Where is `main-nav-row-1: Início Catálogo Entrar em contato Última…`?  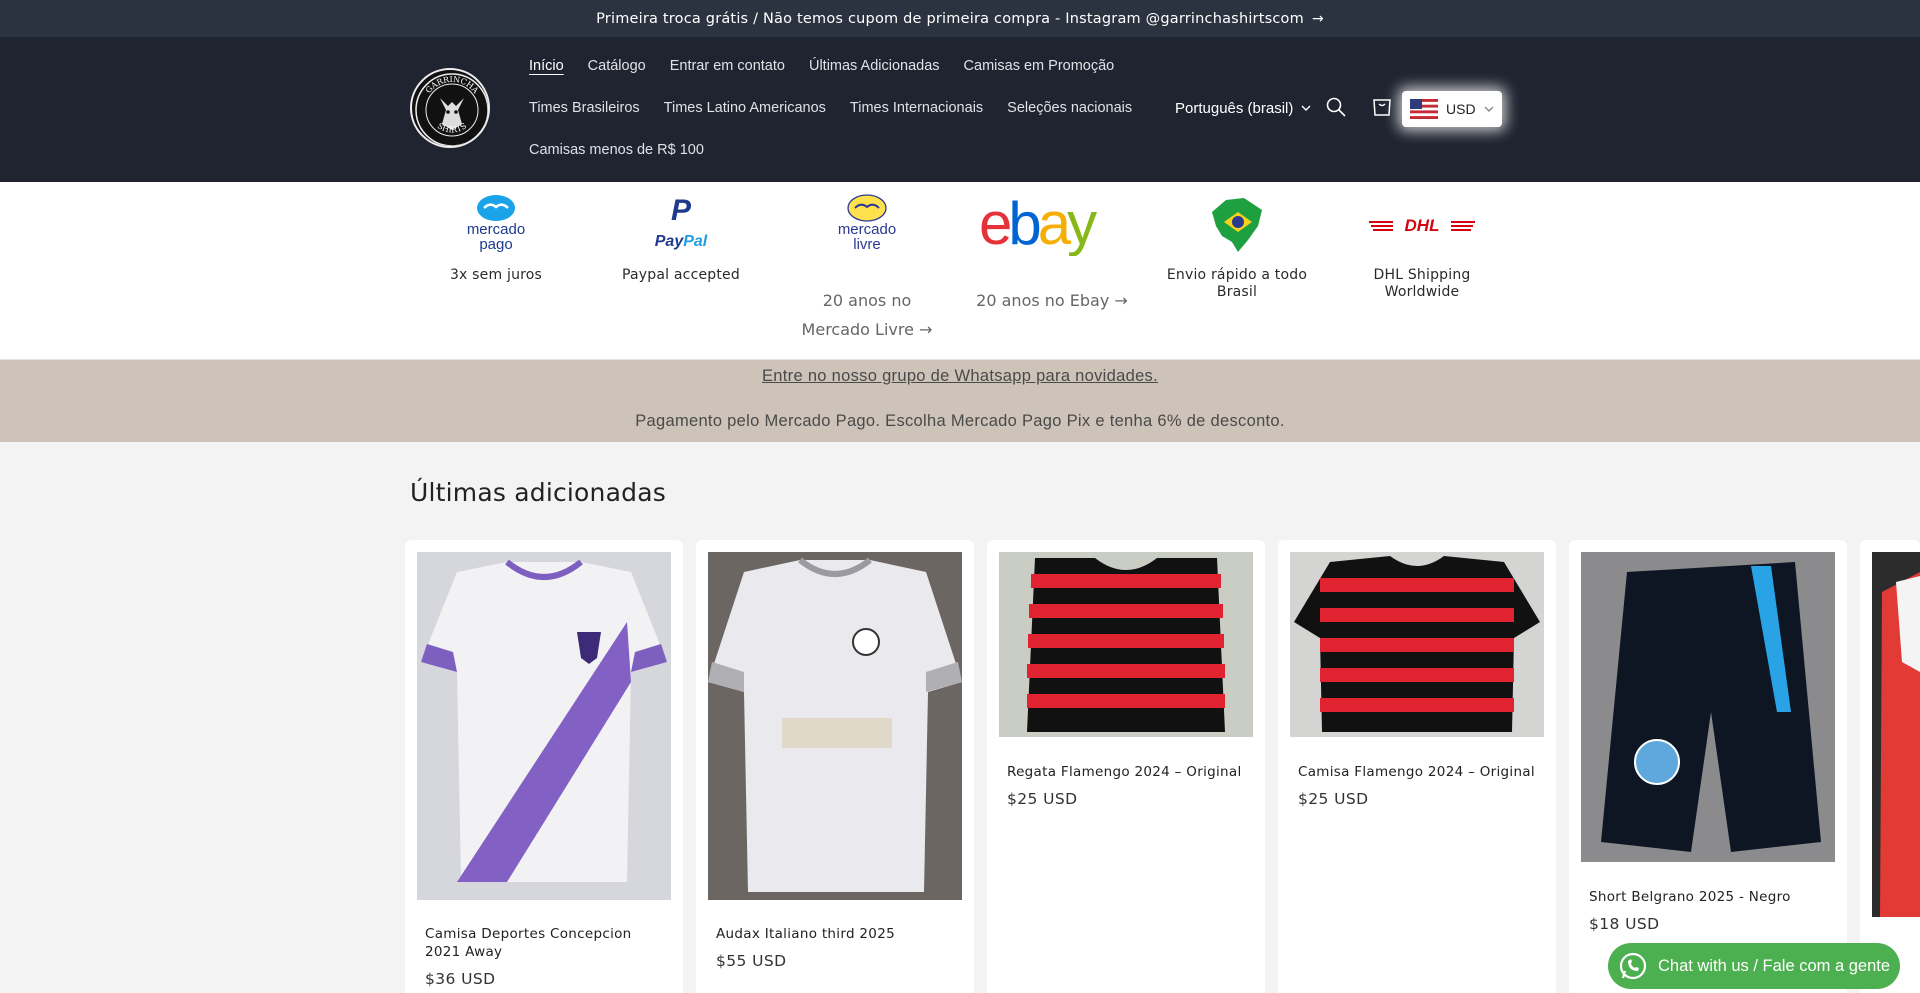
main-nav-row-1: Início Catálogo Entrar em contato Última… is located at coordinates (833, 66).